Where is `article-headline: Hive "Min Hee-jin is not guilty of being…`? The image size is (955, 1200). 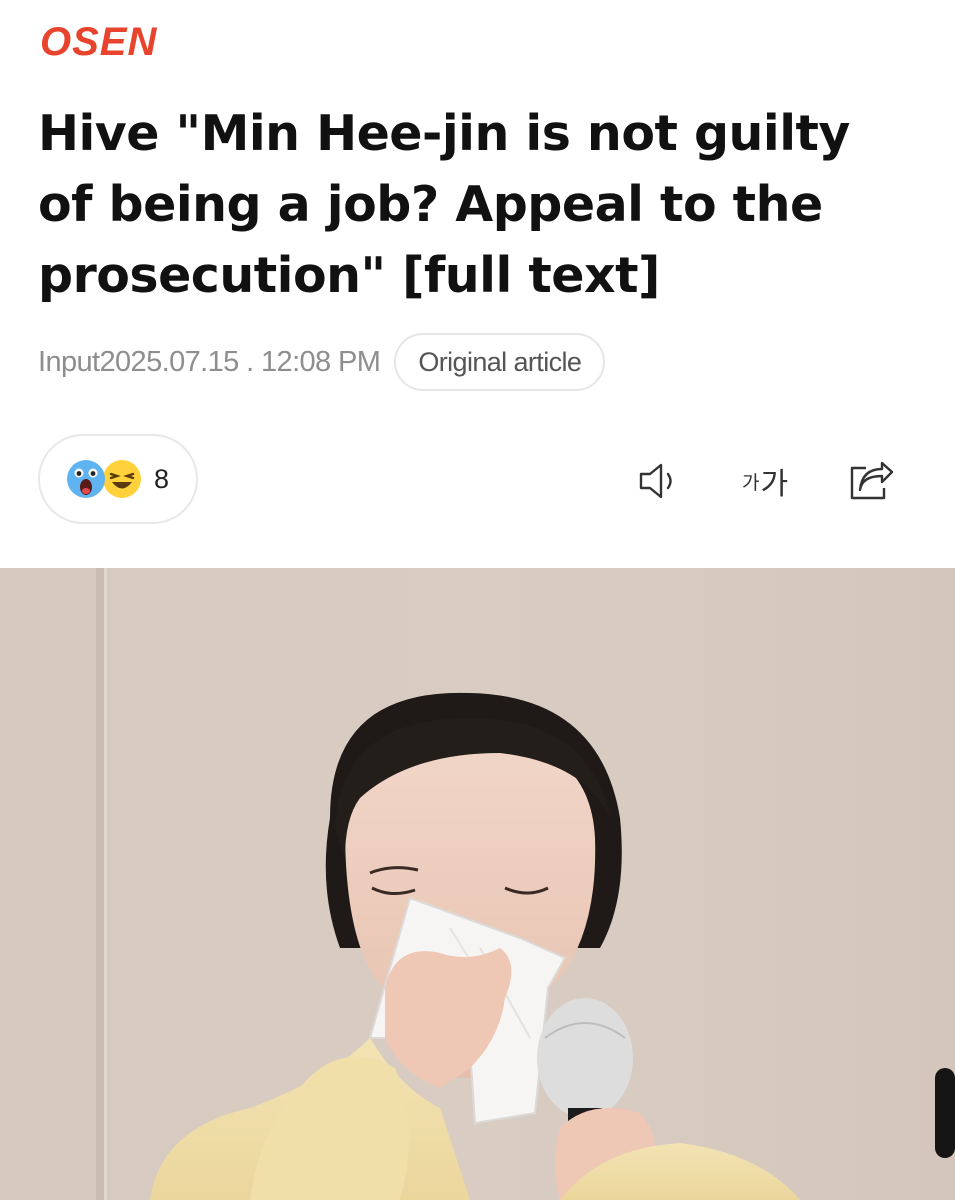
article-headline: Hive "Min Hee-jin is not guilty of being… is located at coordinates (444, 204).